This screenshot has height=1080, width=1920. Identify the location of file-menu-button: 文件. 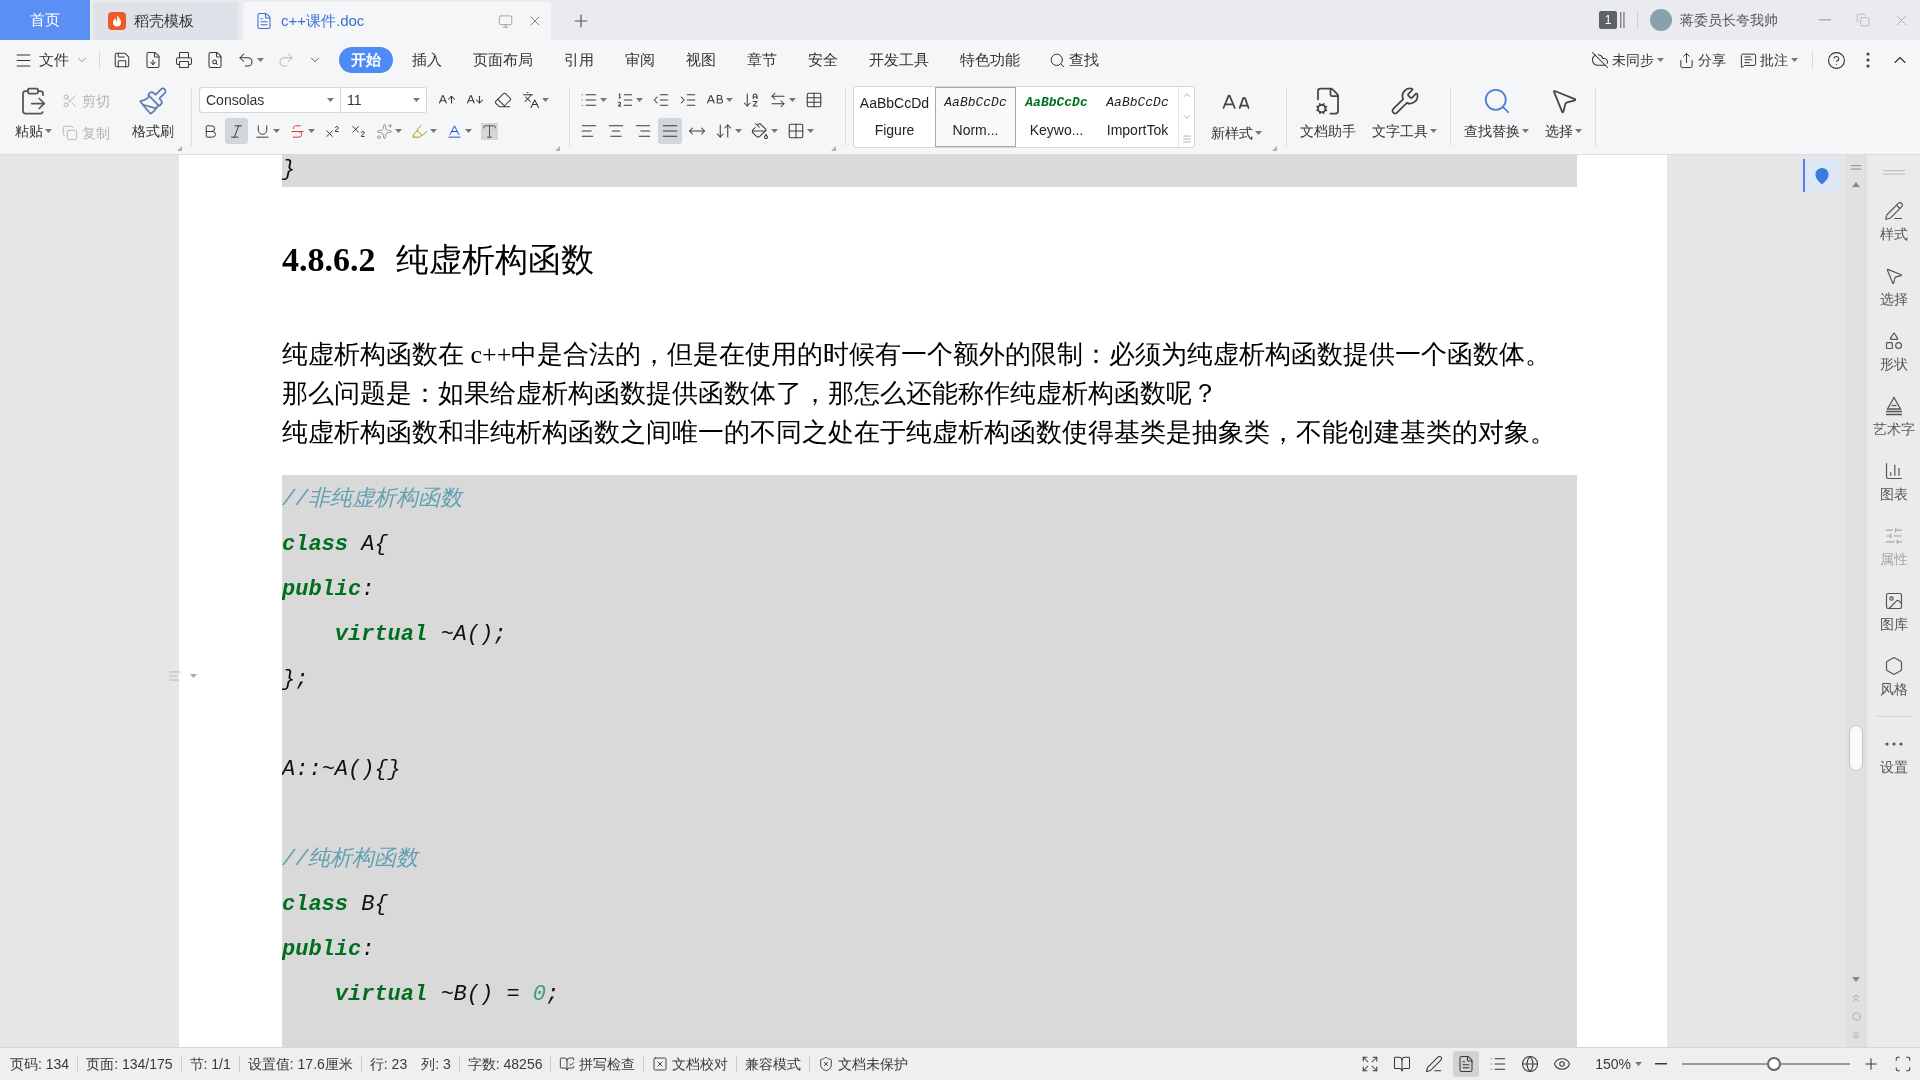
(51, 60).